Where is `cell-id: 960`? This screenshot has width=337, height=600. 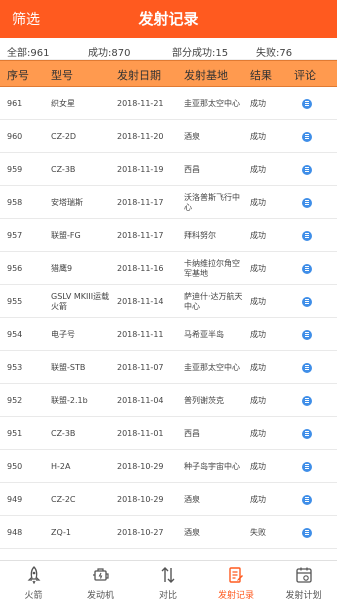 cell-id: 960 is located at coordinates (15, 136).